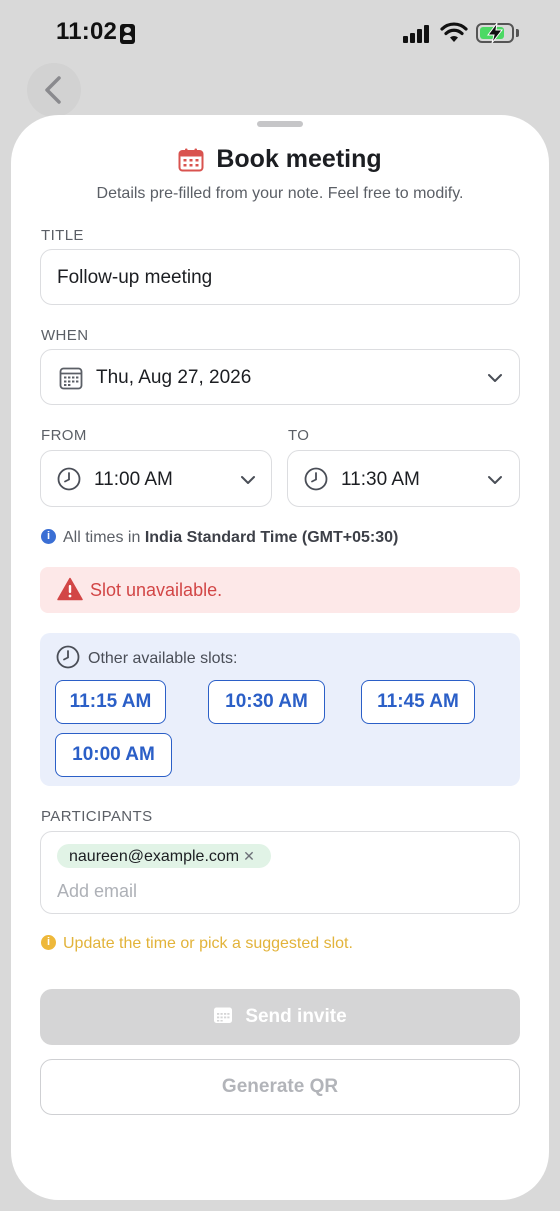  Describe the element at coordinates (156, 590) in the screenshot. I see `alert-text: Slot unavailable.` at that location.